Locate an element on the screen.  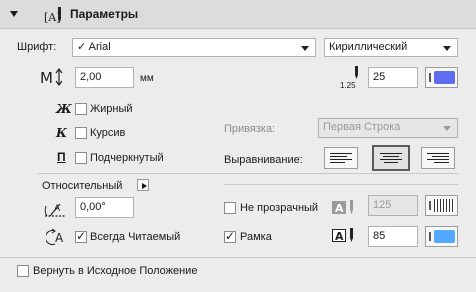
underline-checkbox is located at coordinates (81, 158).